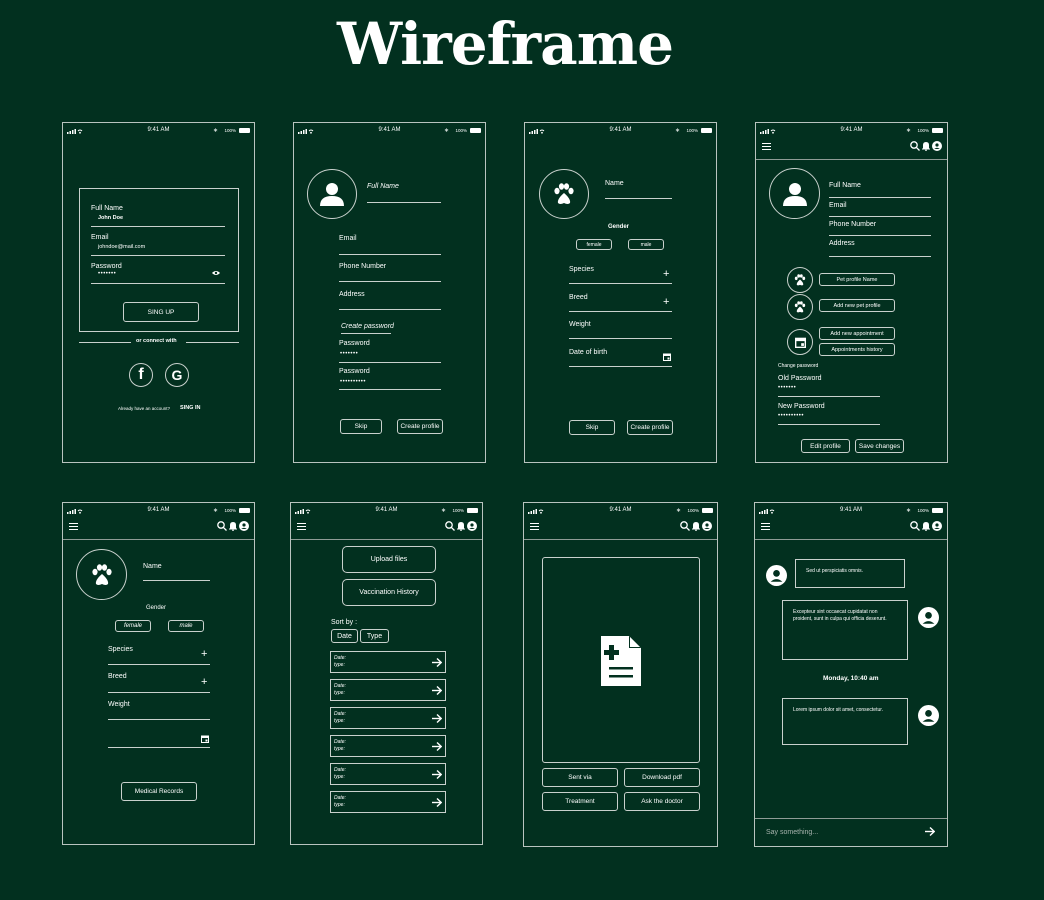  I want to click on address-underline, so click(390, 309).